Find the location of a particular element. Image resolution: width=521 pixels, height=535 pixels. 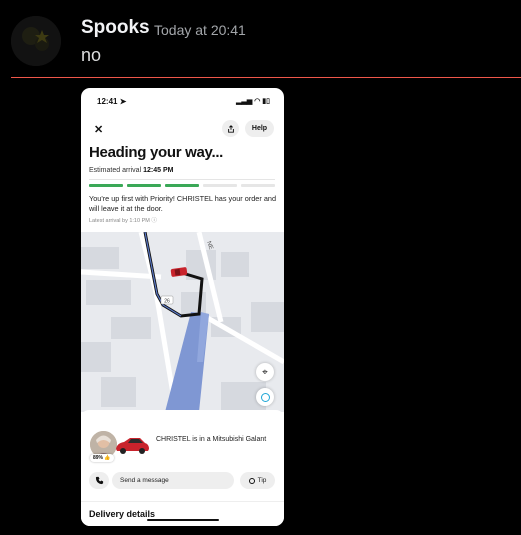

delivery-details-heading: Delivery details is located at coordinates (122, 514).